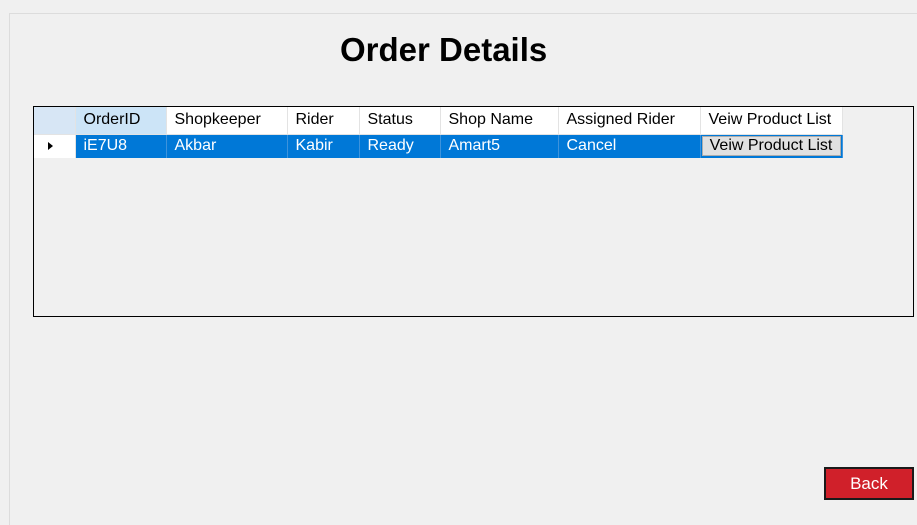  What do you see at coordinates (323, 146) in the screenshot?
I see `cell-rider: Kabir` at bounding box center [323, 146].